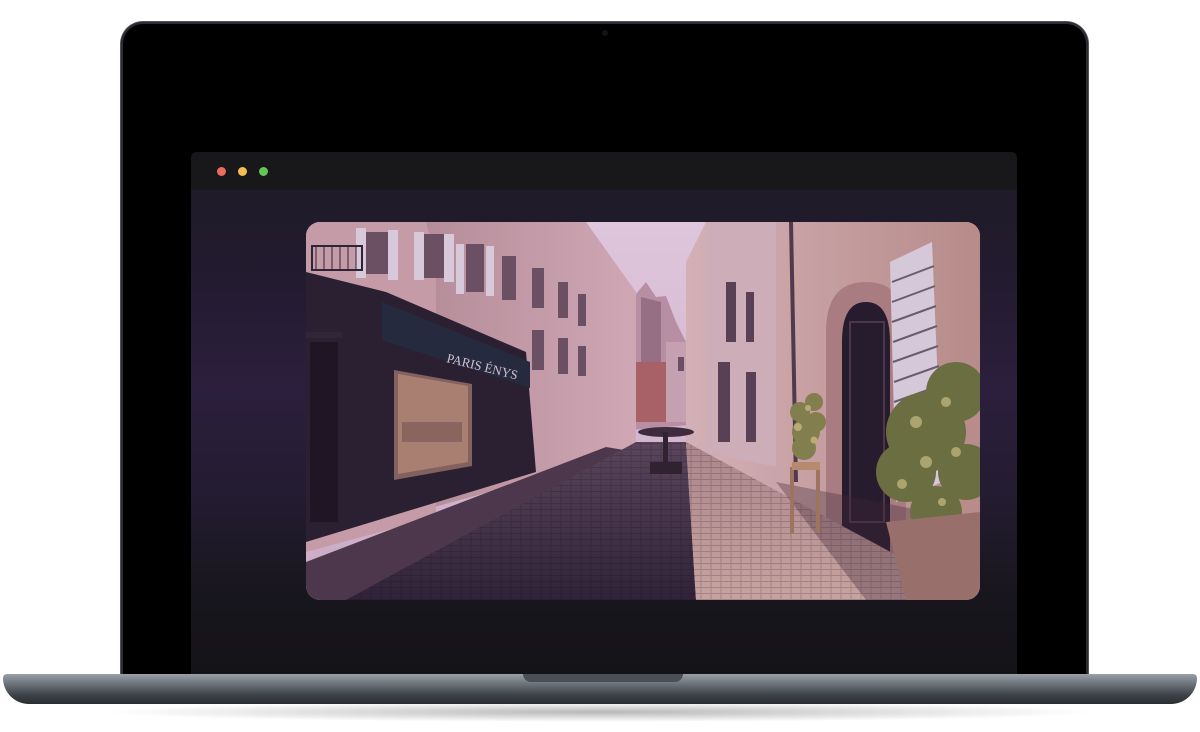 Image resolution: width=1200 pixels, height=732 pixels. Describe the element at coordinates (604, 33) in the screenshot. I see `camera-icon` at that location.